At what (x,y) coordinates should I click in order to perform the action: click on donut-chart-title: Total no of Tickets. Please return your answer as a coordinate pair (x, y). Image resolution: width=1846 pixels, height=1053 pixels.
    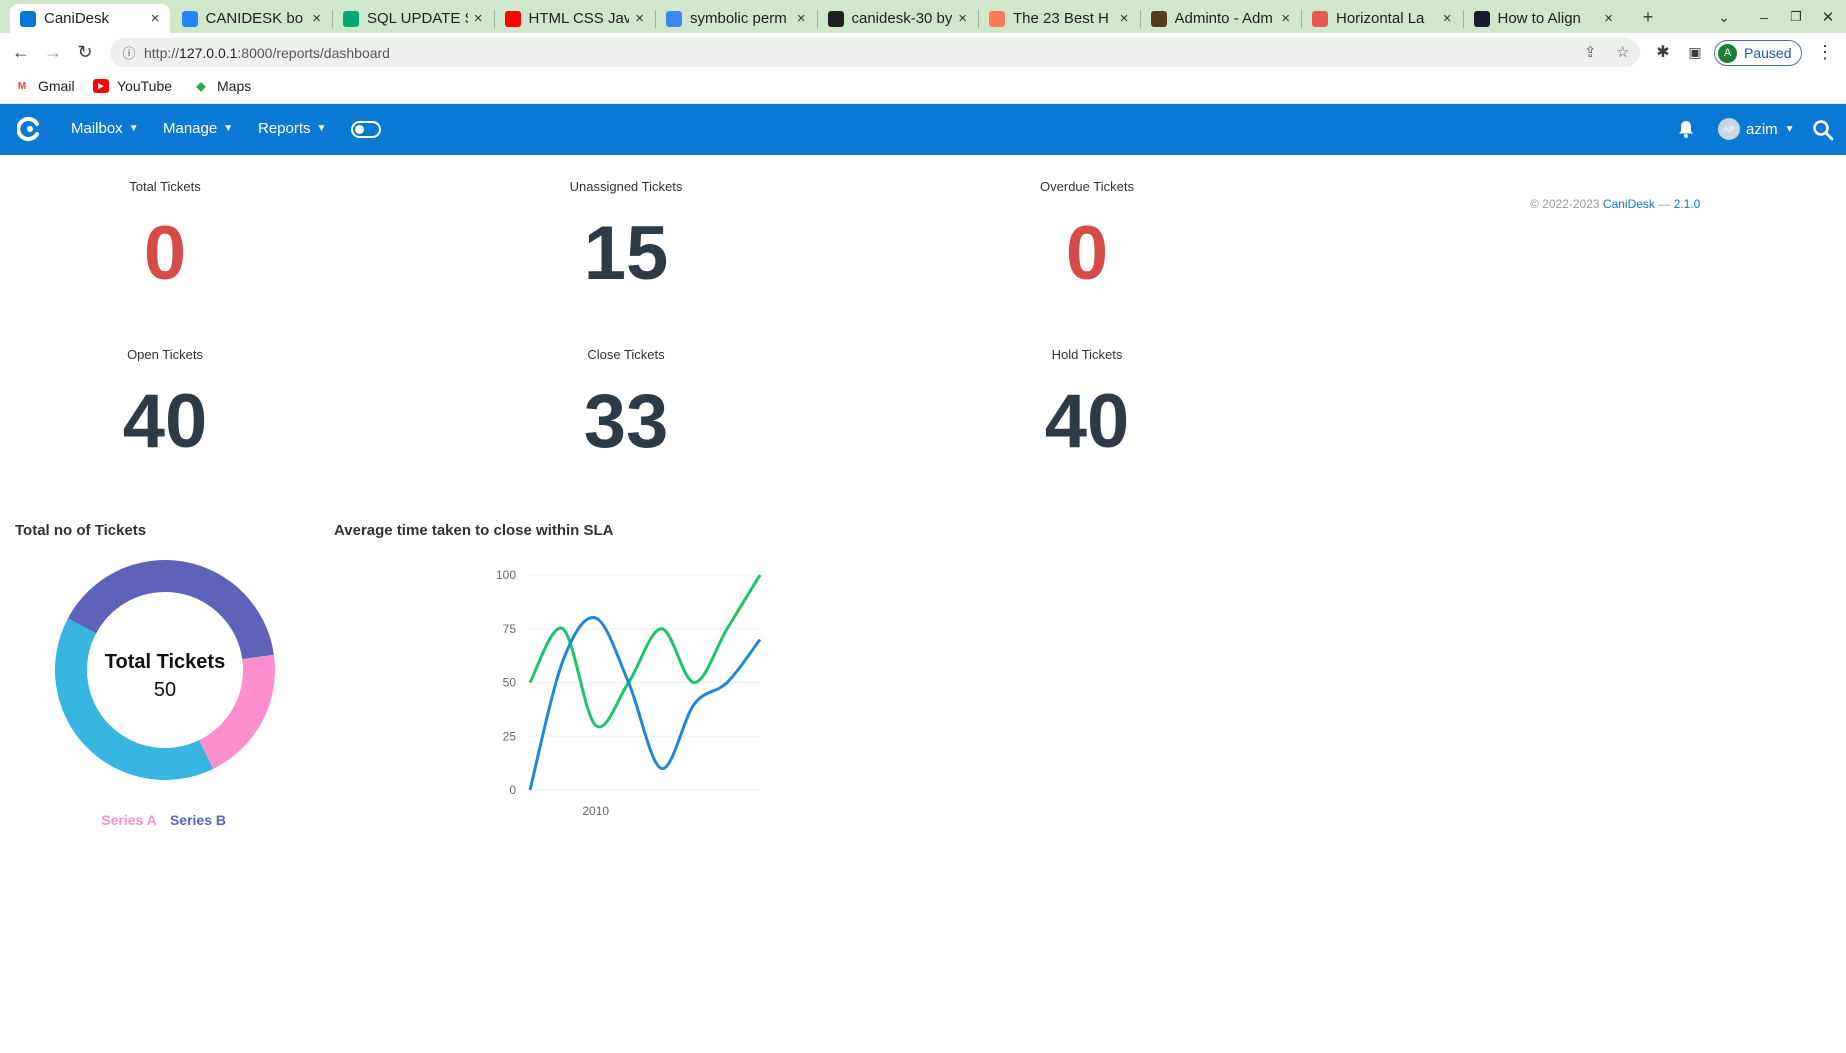
    Looking at the image, I should click on (81, 530).